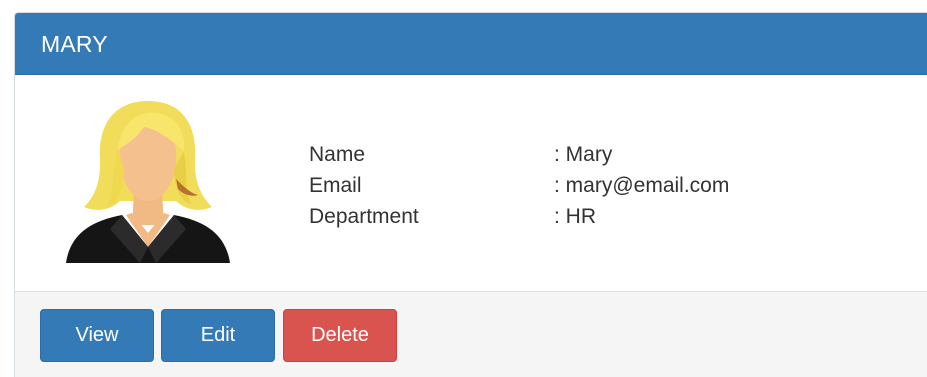  What do you see at coordinates (335, 185) in the screenshot?
I see `email-label: Email` at bounding box center [335, 185].